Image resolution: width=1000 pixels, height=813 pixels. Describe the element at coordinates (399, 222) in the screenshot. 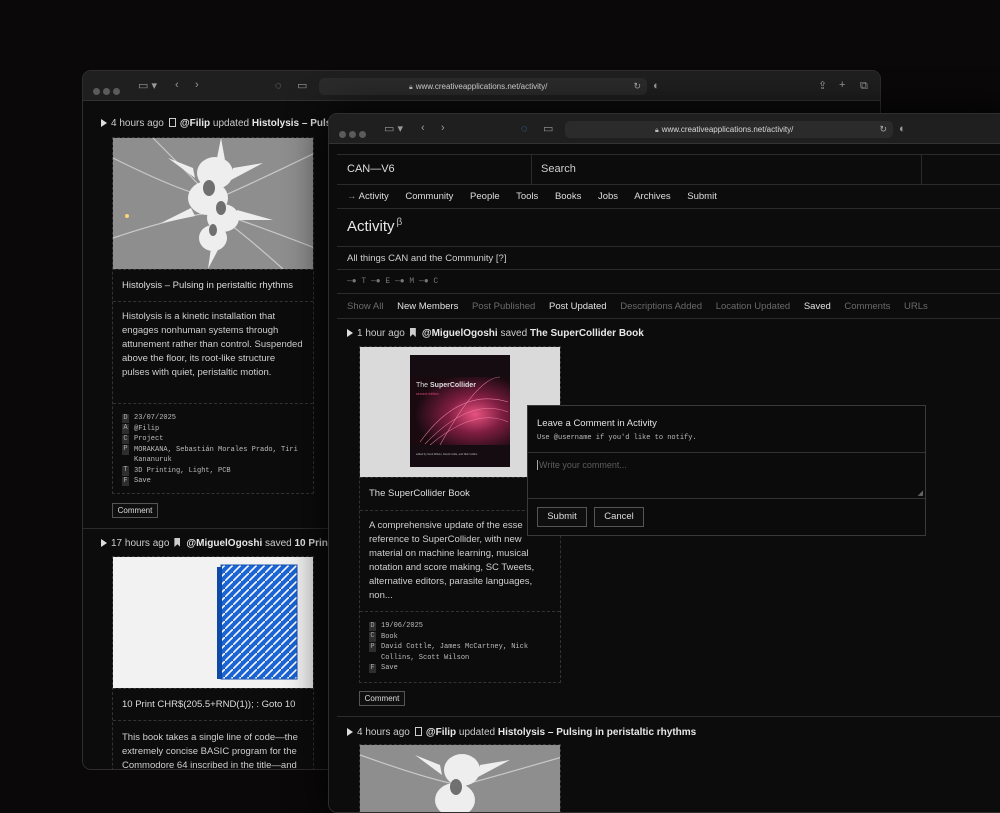

I see `beta-badge: β` at that location.